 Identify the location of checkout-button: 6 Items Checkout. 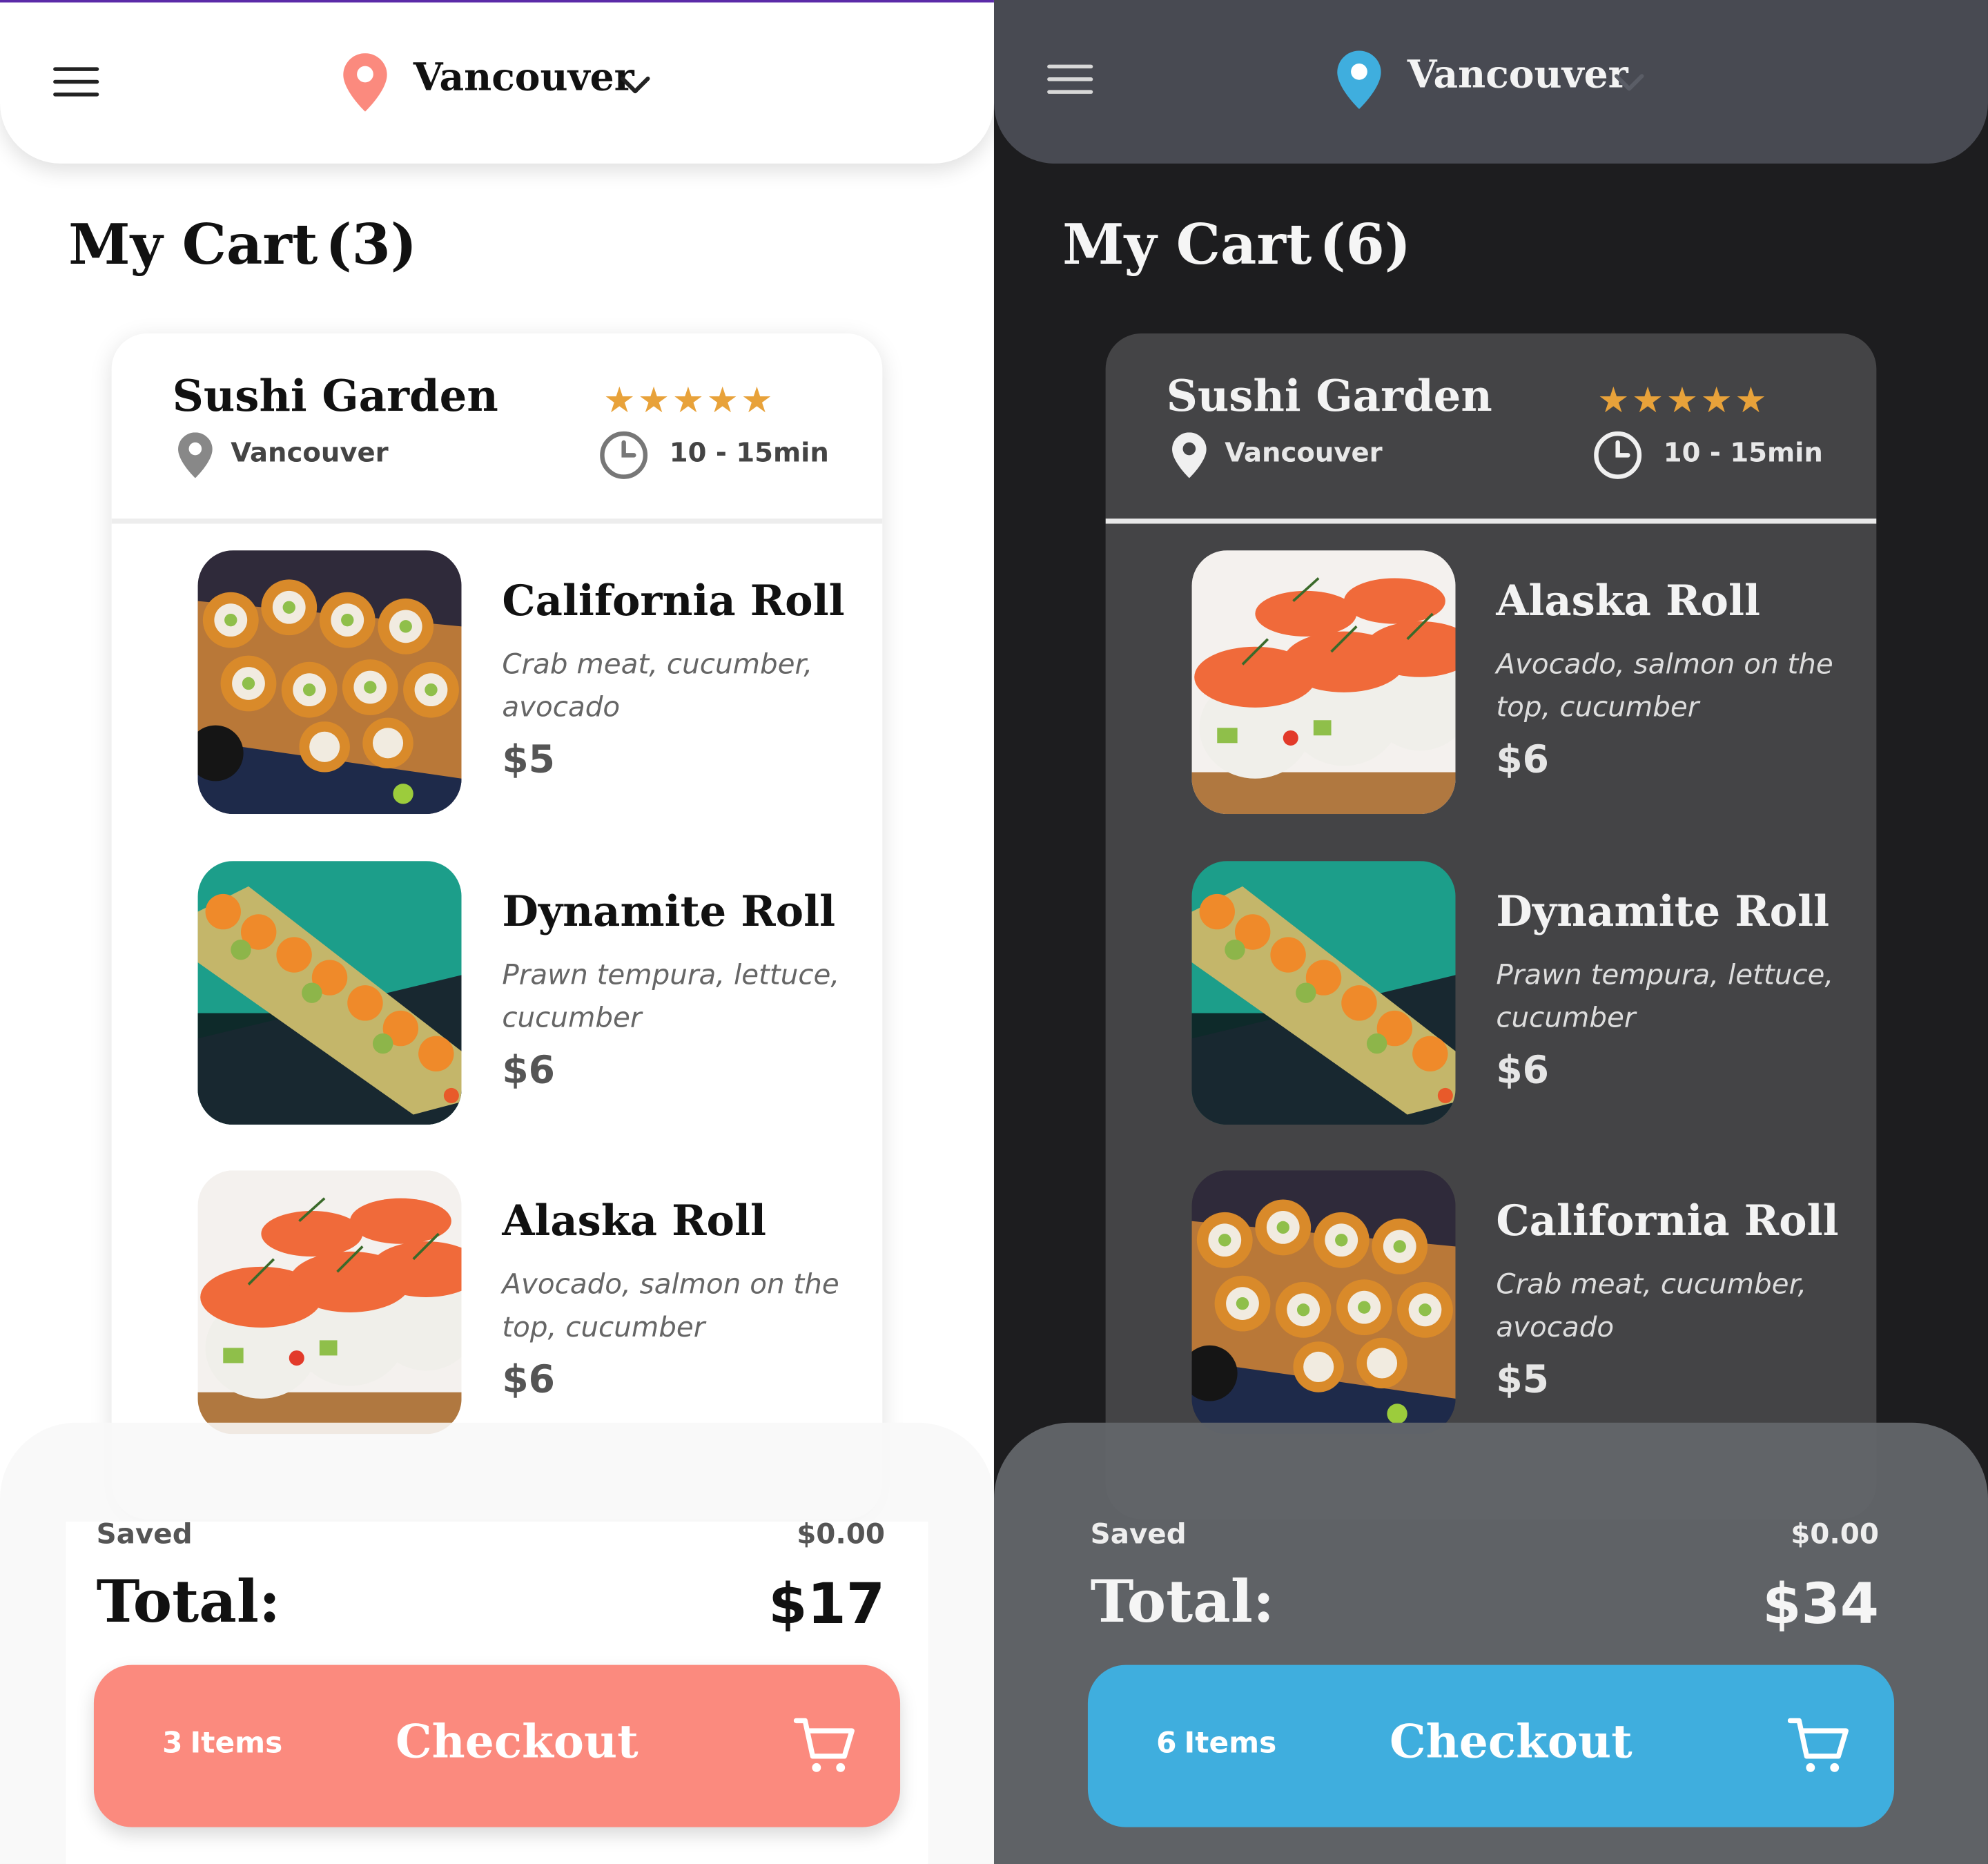
(1491, 1746).